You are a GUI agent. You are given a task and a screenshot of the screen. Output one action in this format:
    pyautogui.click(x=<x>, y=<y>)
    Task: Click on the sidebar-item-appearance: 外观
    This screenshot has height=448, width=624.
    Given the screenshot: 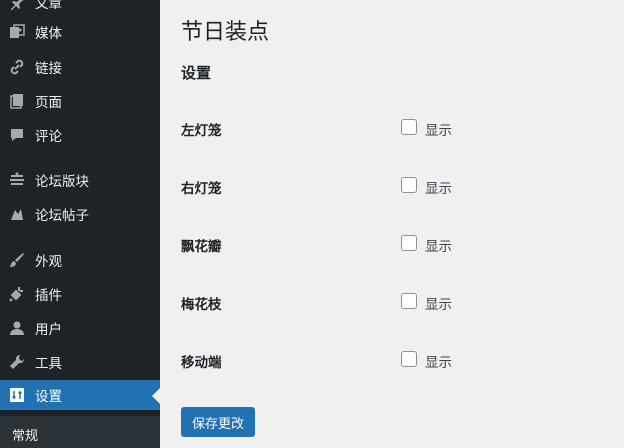 What is the action you would take?
    pyautogui.click(x=80, y=260)
    